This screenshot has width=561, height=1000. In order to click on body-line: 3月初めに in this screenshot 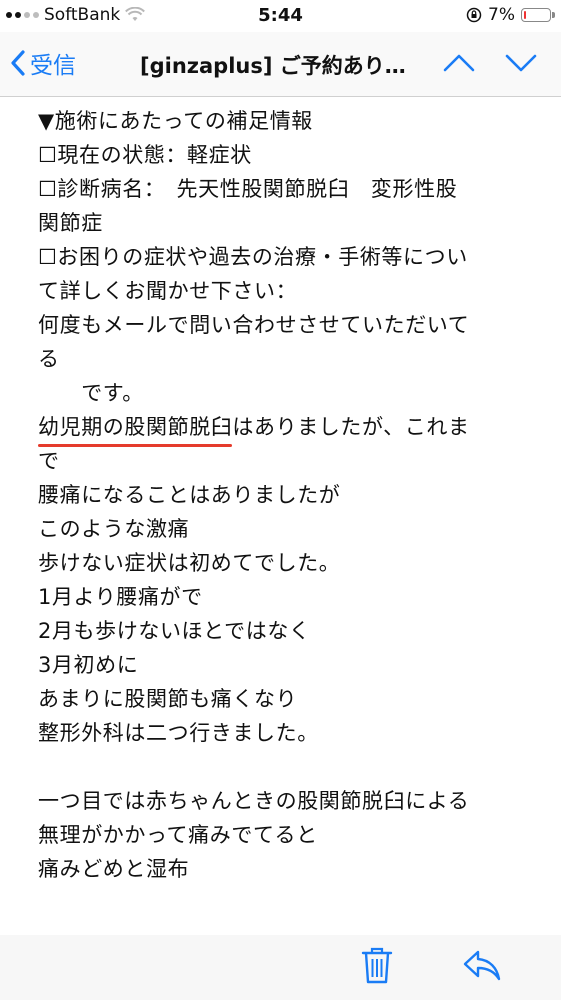, I will do `click(88, 665)`.